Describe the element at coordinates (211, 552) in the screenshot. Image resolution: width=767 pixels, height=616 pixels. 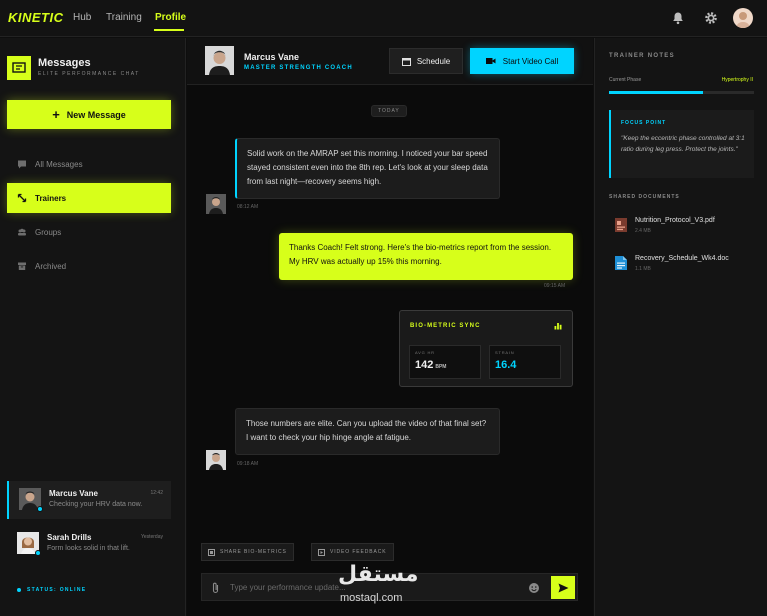
I see `share-icon` at that location.